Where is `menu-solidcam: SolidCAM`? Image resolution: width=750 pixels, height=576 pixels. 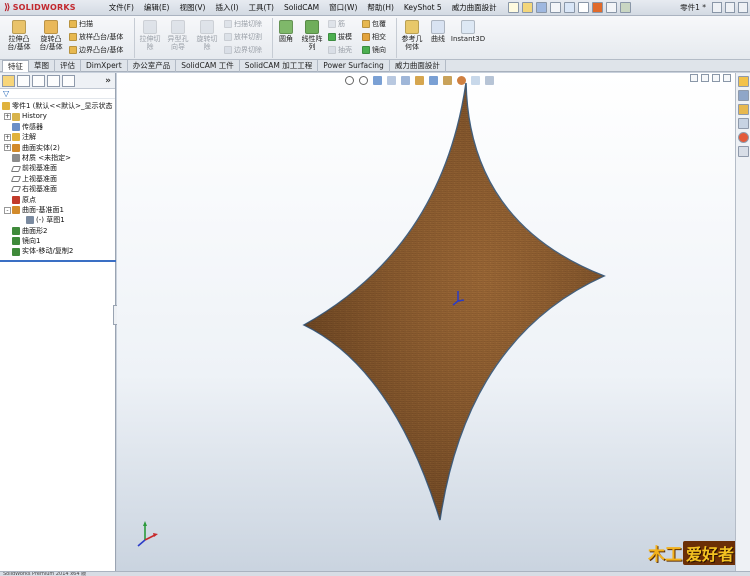
menu-solidcam: SolidCAM is located at coordinates (301, 8).